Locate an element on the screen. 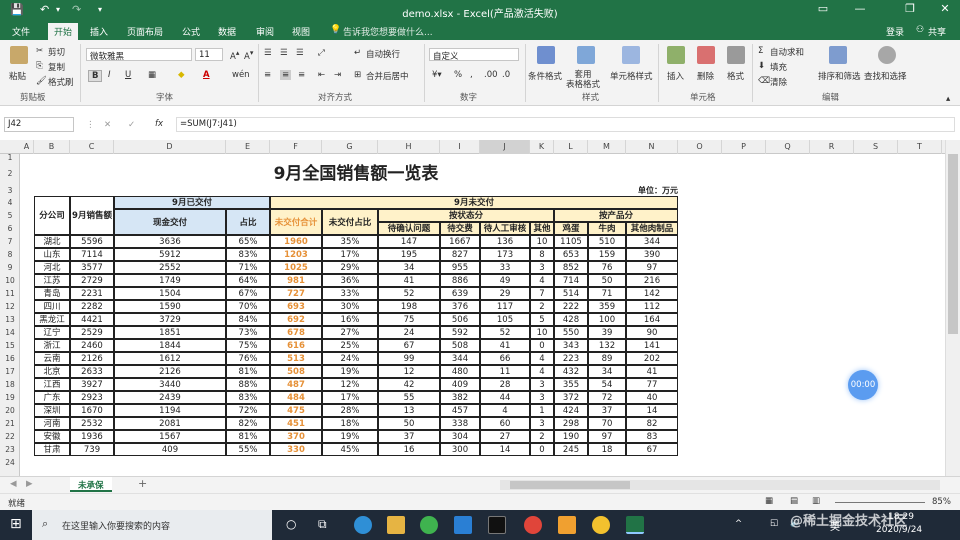 The height and width of the screenshot is (540, 960). cell-style-icon is located at coordinates (631, 55).